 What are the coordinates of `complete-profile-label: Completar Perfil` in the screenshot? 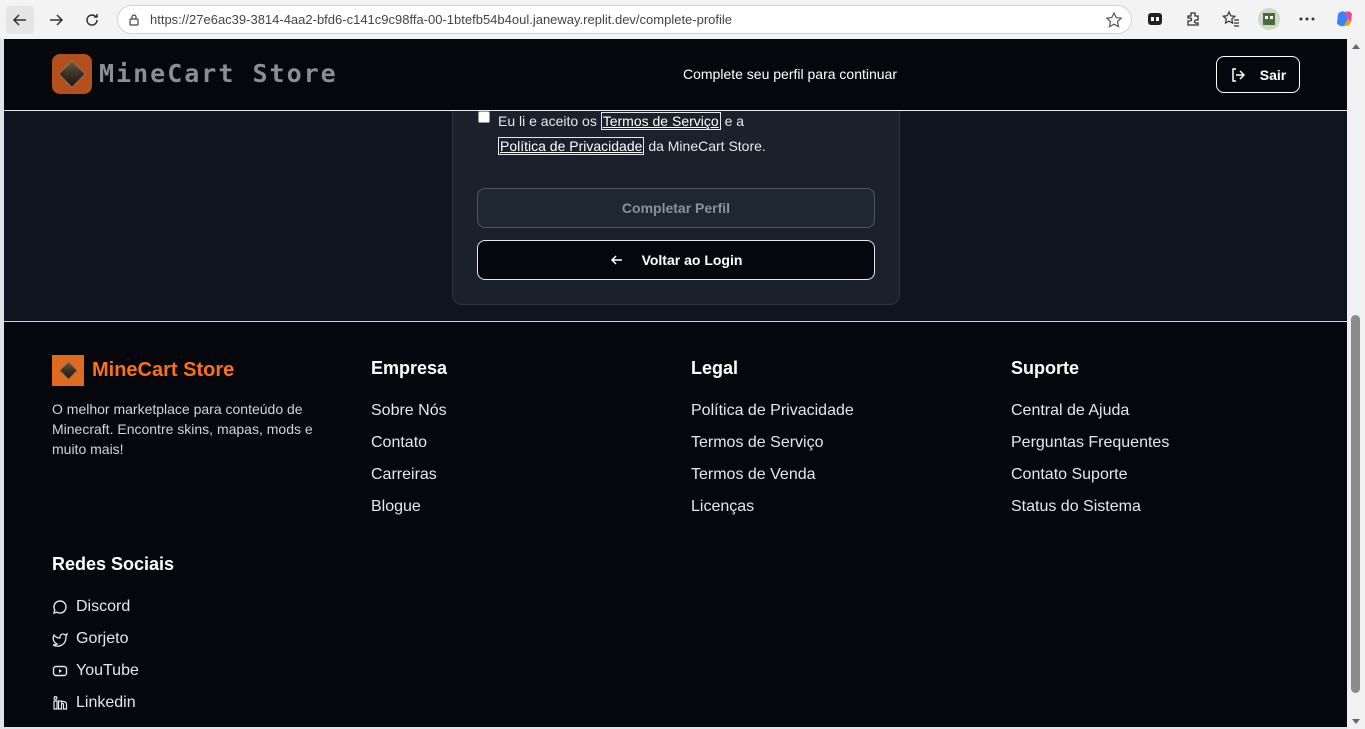 It's located at (676, 208).